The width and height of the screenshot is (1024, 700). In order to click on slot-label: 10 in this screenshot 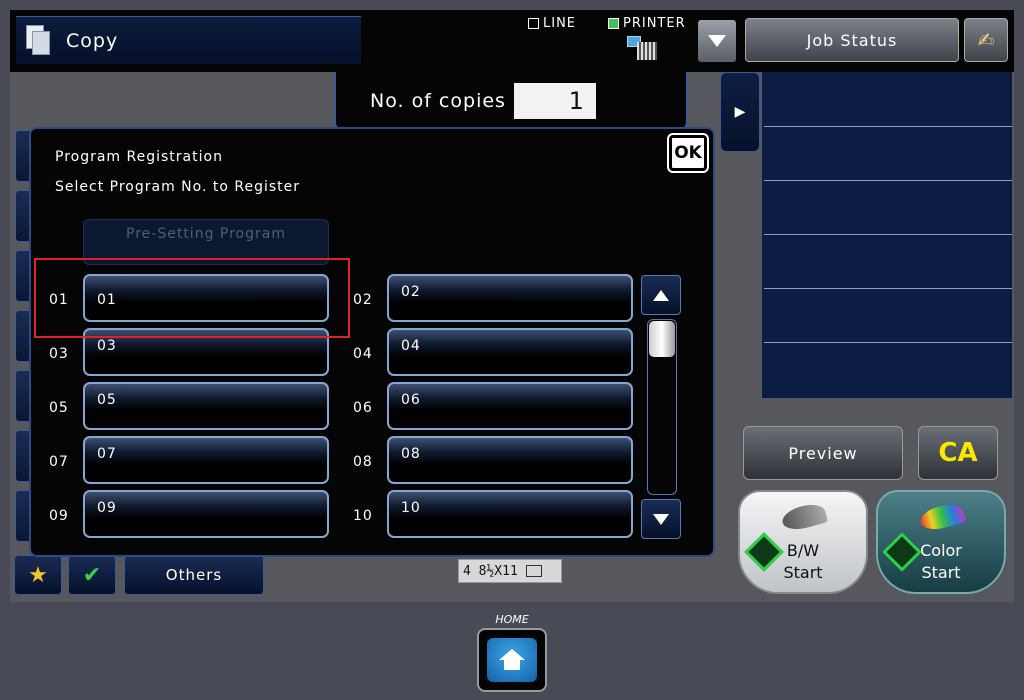, I will do `click(411, 508)`.